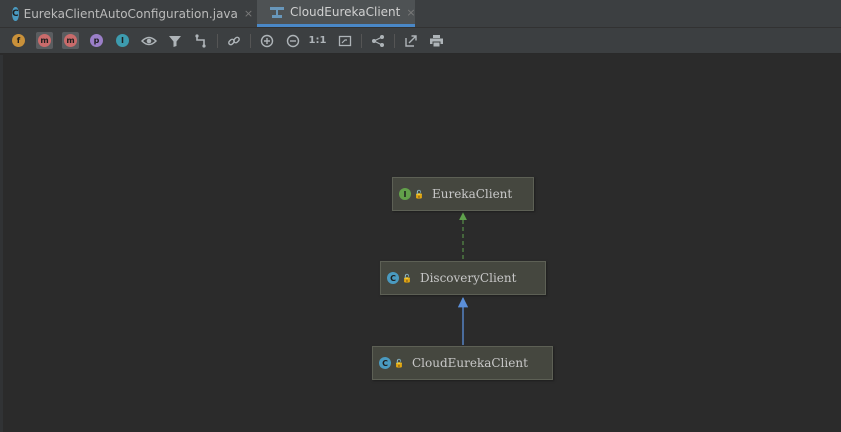 Image resolution: width=841 pixels, height=432 pixels. I want to click on zoom-out-icon, so click(292, 40).